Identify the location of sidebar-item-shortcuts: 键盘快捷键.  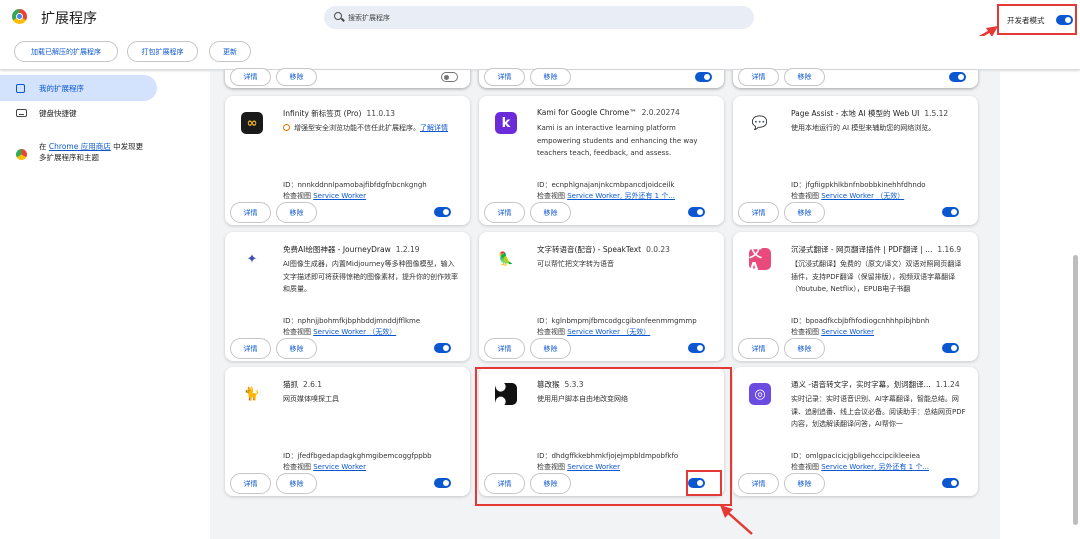
(78, 113).